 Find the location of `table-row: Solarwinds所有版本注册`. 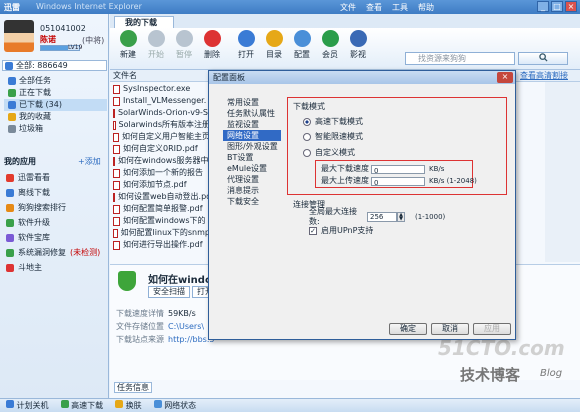

table-row: Solarwinds所有版本注册 is located at coordinates (160, 125).